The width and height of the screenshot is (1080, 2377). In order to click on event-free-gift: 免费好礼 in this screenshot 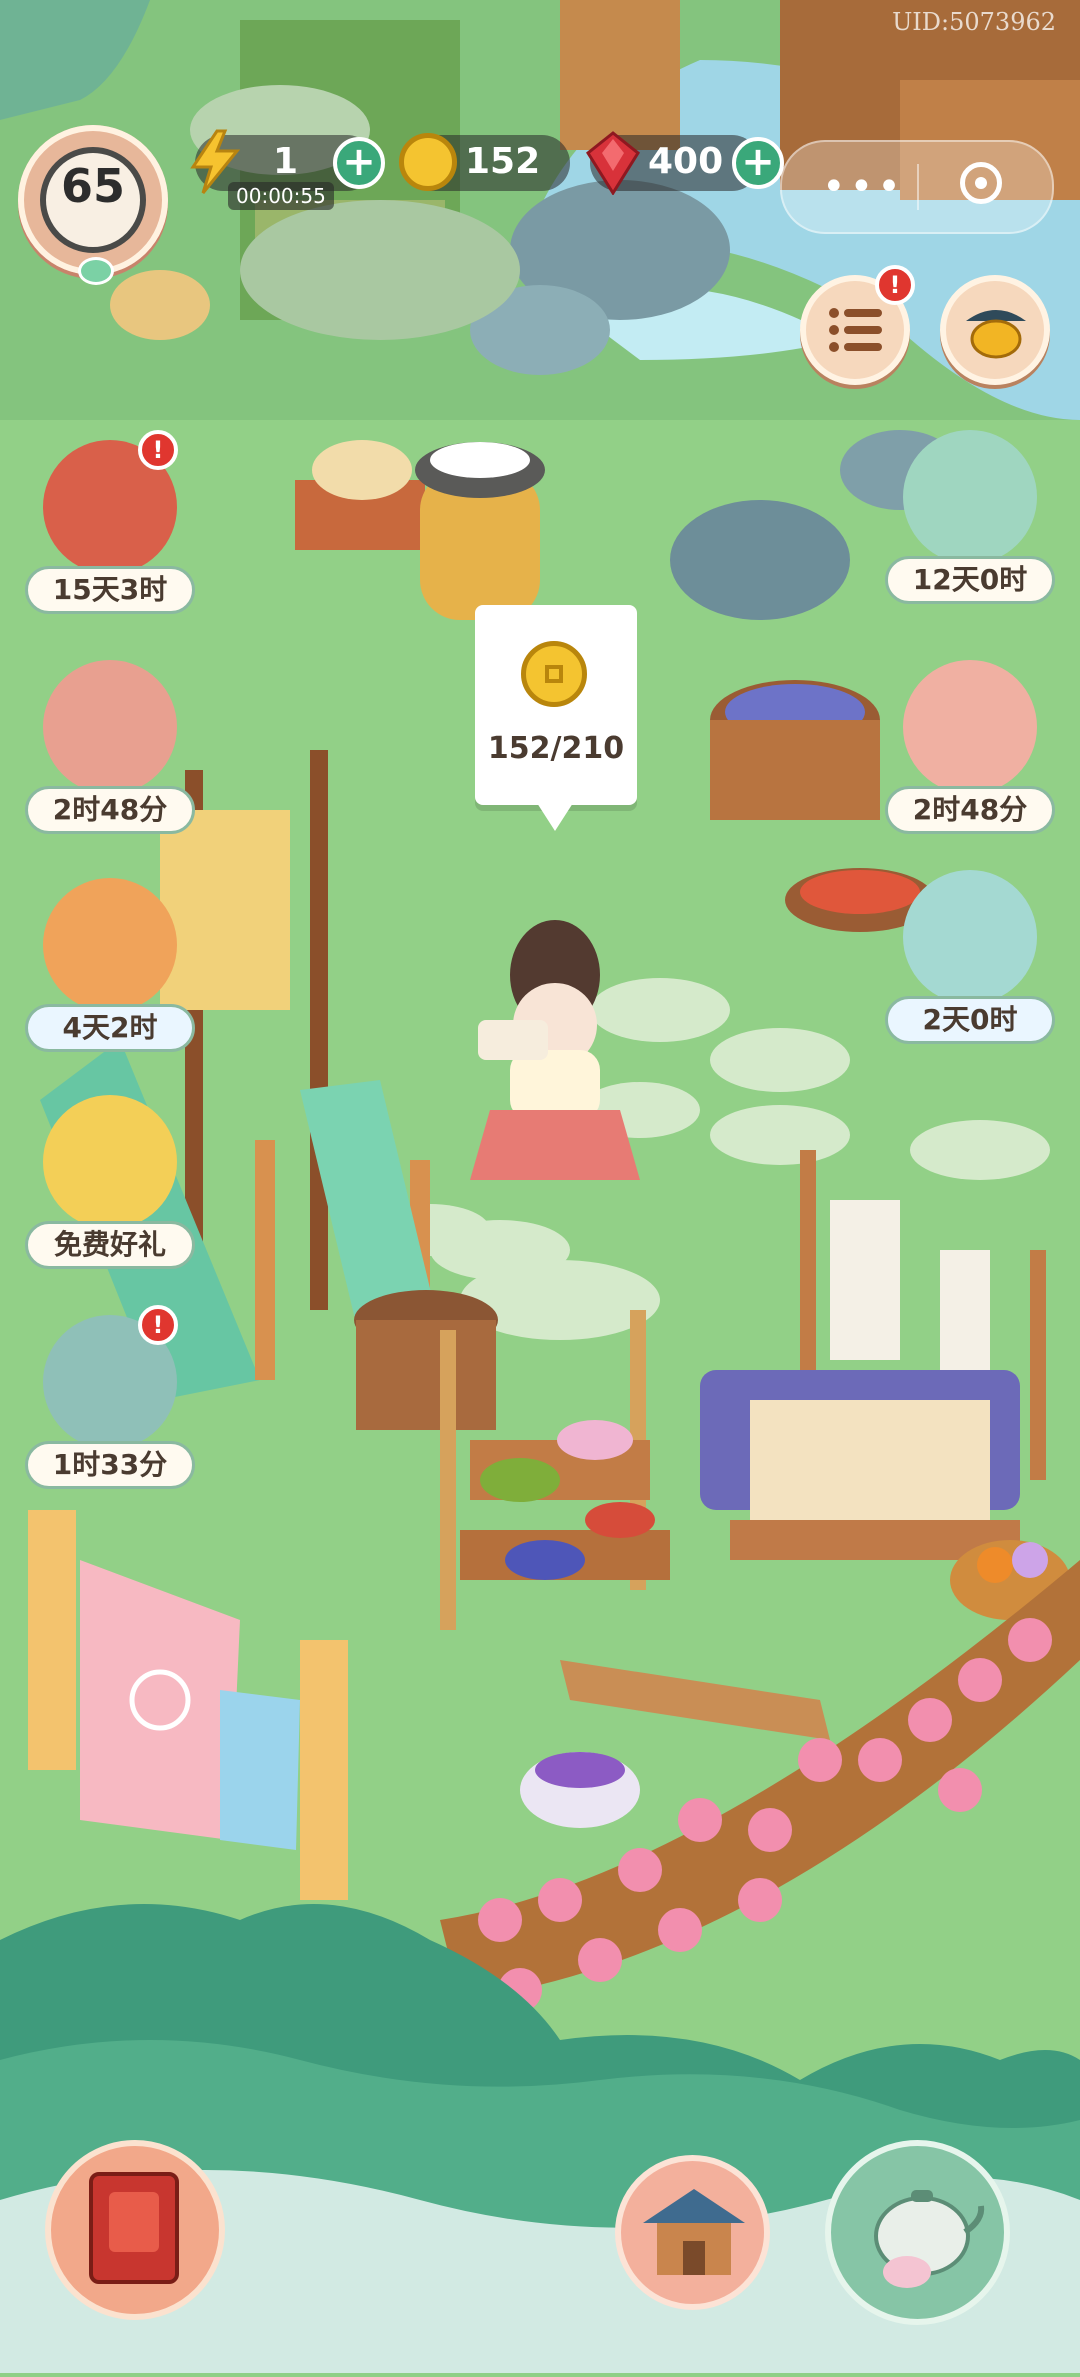, I will do `click(110, 1185)`.